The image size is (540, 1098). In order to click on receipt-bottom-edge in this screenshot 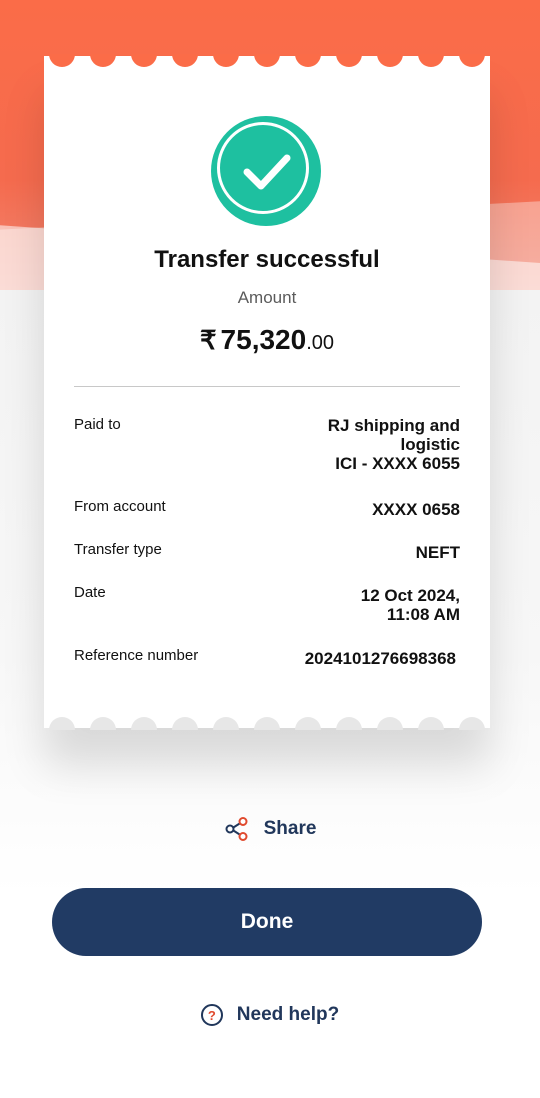, I will do `click(267, 723)`.